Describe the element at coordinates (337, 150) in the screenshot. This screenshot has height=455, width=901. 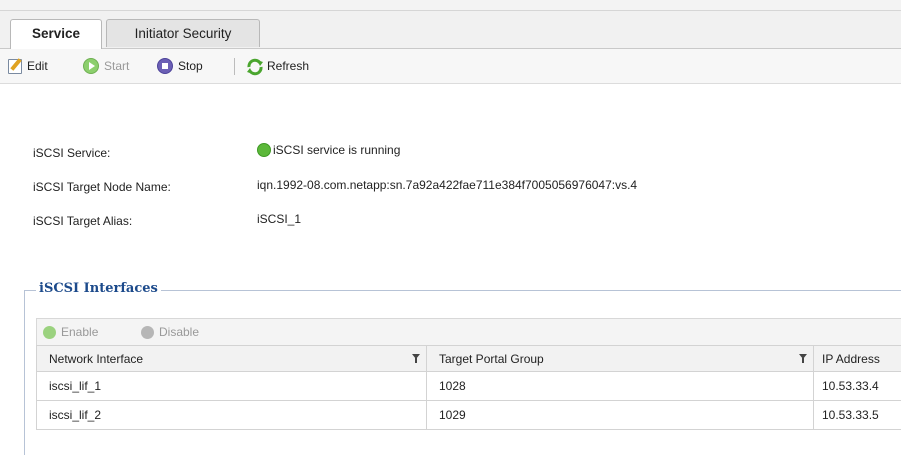
I see `service-status-text: iSCSI service is running` at that location.